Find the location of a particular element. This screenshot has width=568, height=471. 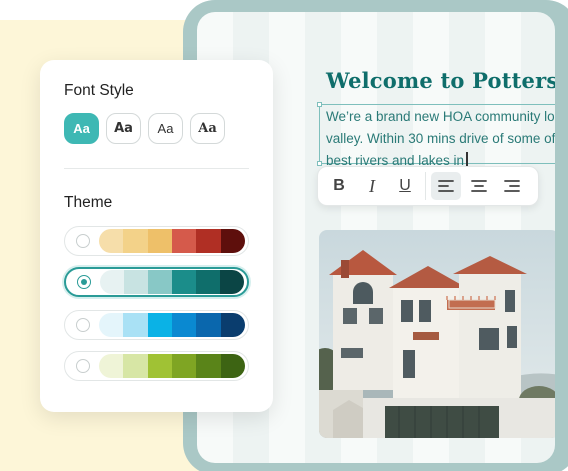

page-title: Welcome to Pottersvill is located at coordinates (440, 80).